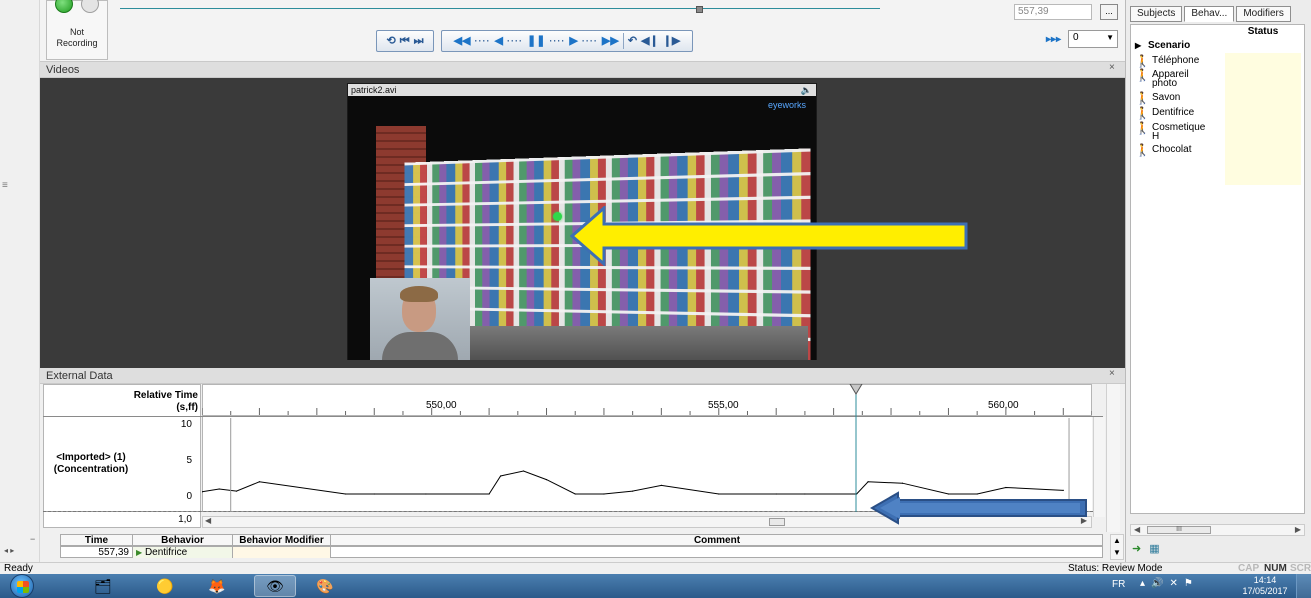 This screenshot has height=598, width=1311. What do you see at coordinates (165, 586) in the screenshot?
I see `chrome-icon: 🟡` at bounding box center [165, 586].